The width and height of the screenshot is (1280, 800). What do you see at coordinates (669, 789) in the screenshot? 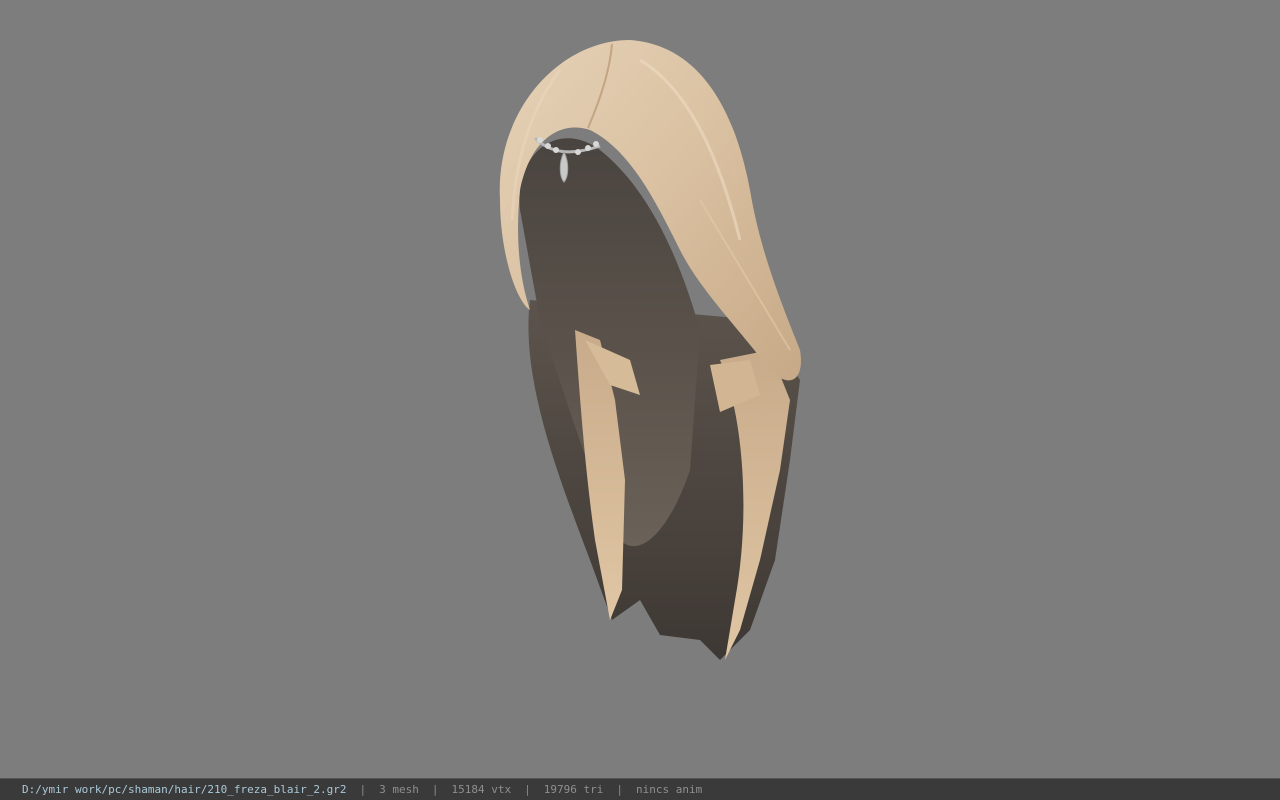
I see `anim-status: nincs anim` at bounding box center [669, 789].